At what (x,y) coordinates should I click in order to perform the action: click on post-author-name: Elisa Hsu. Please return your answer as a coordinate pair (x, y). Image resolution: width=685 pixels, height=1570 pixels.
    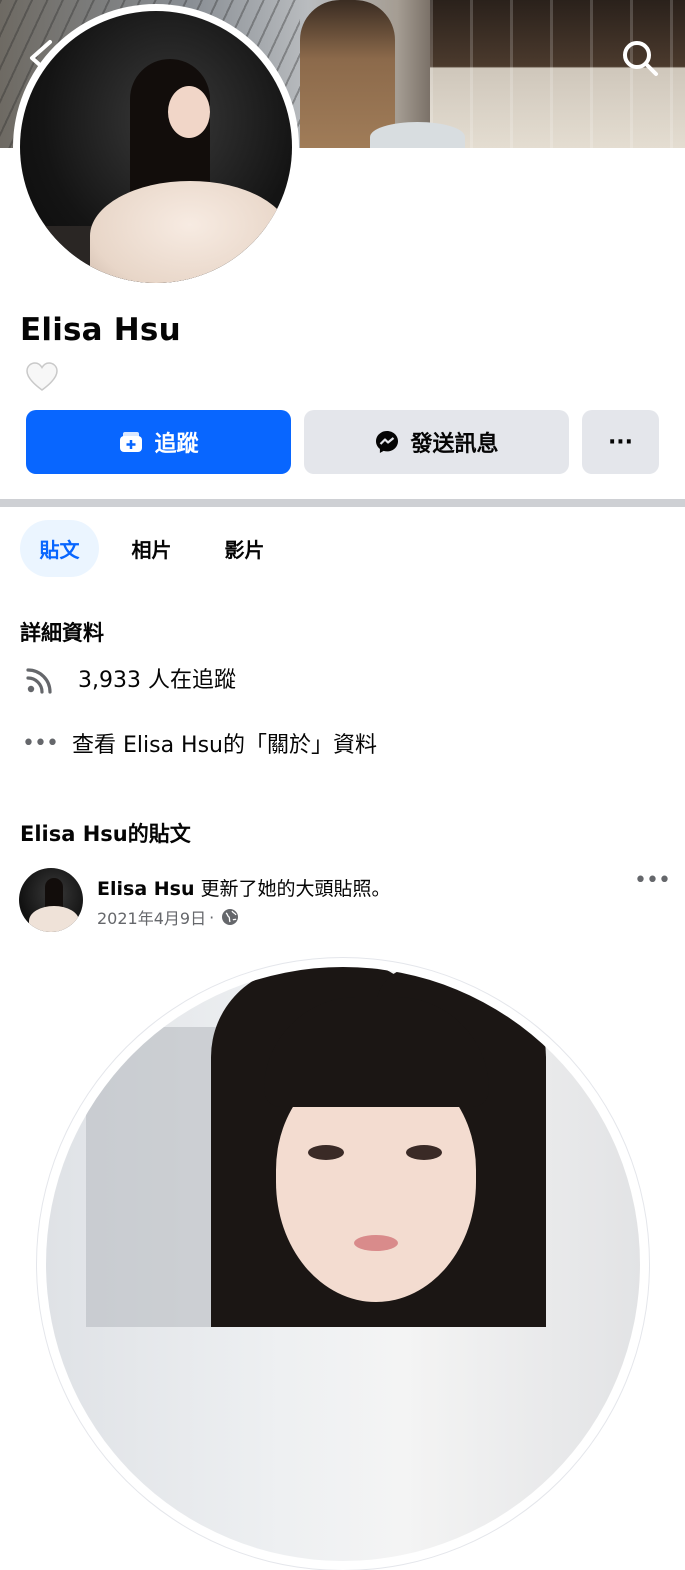
    Looking at the image, I should click on (146, 889).